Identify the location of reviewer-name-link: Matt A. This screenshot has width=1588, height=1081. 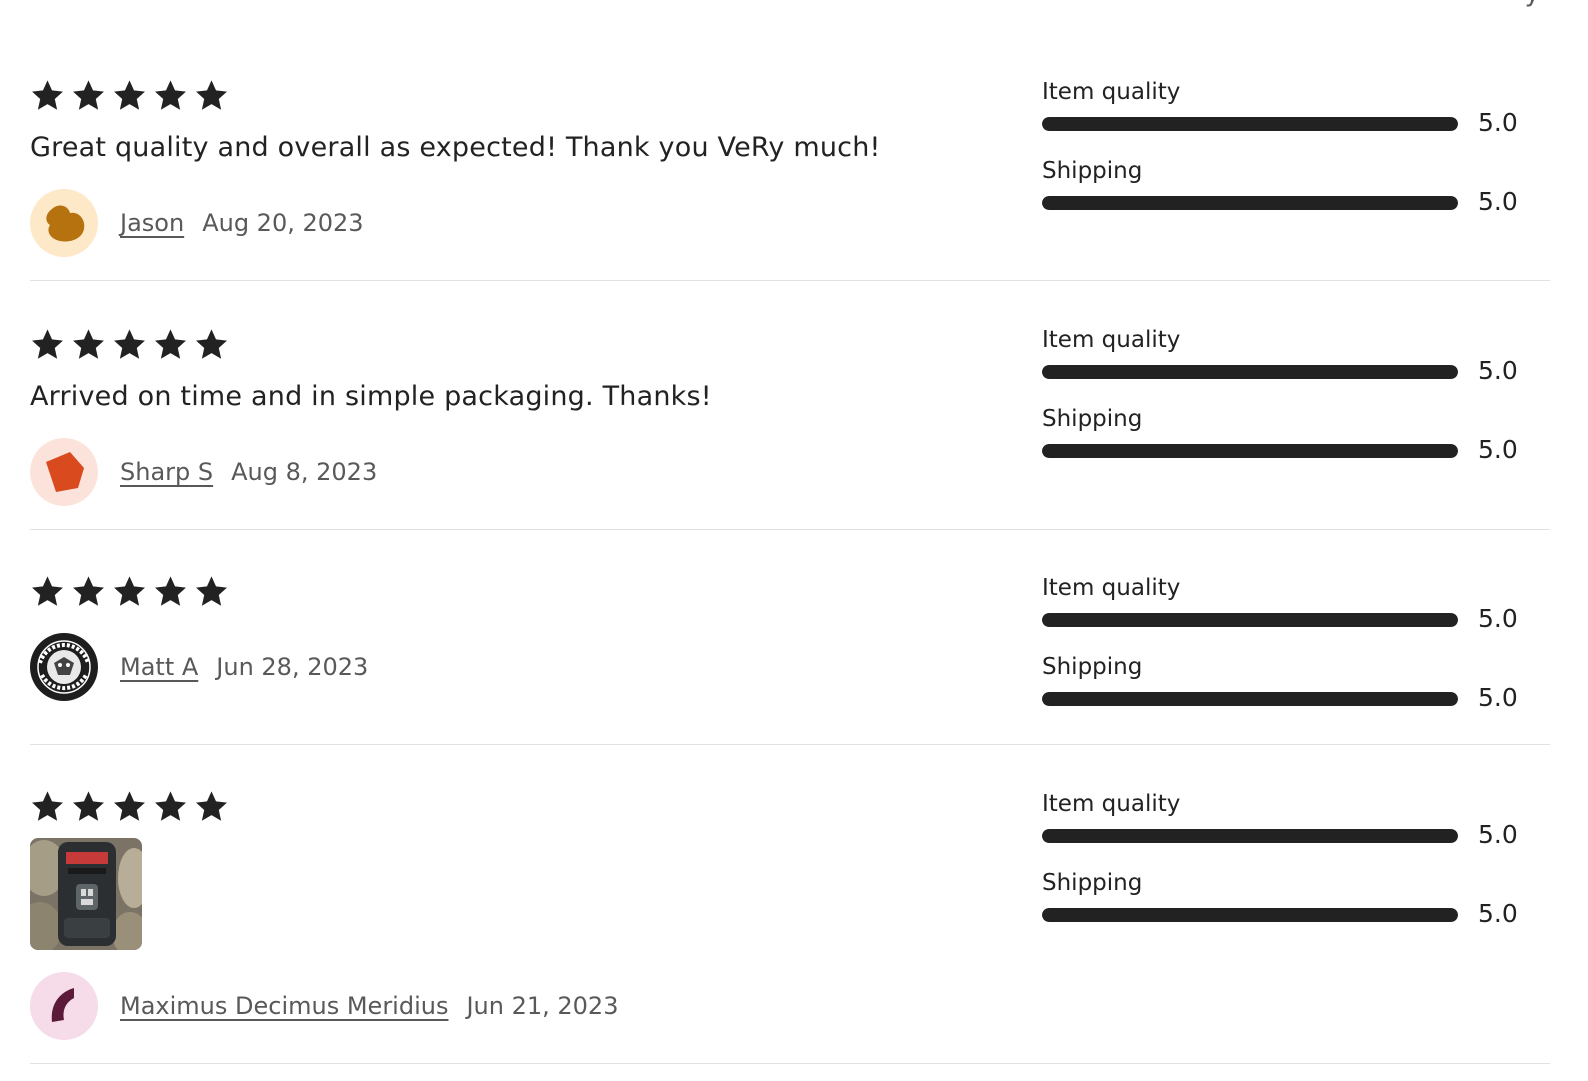
(159, 667).